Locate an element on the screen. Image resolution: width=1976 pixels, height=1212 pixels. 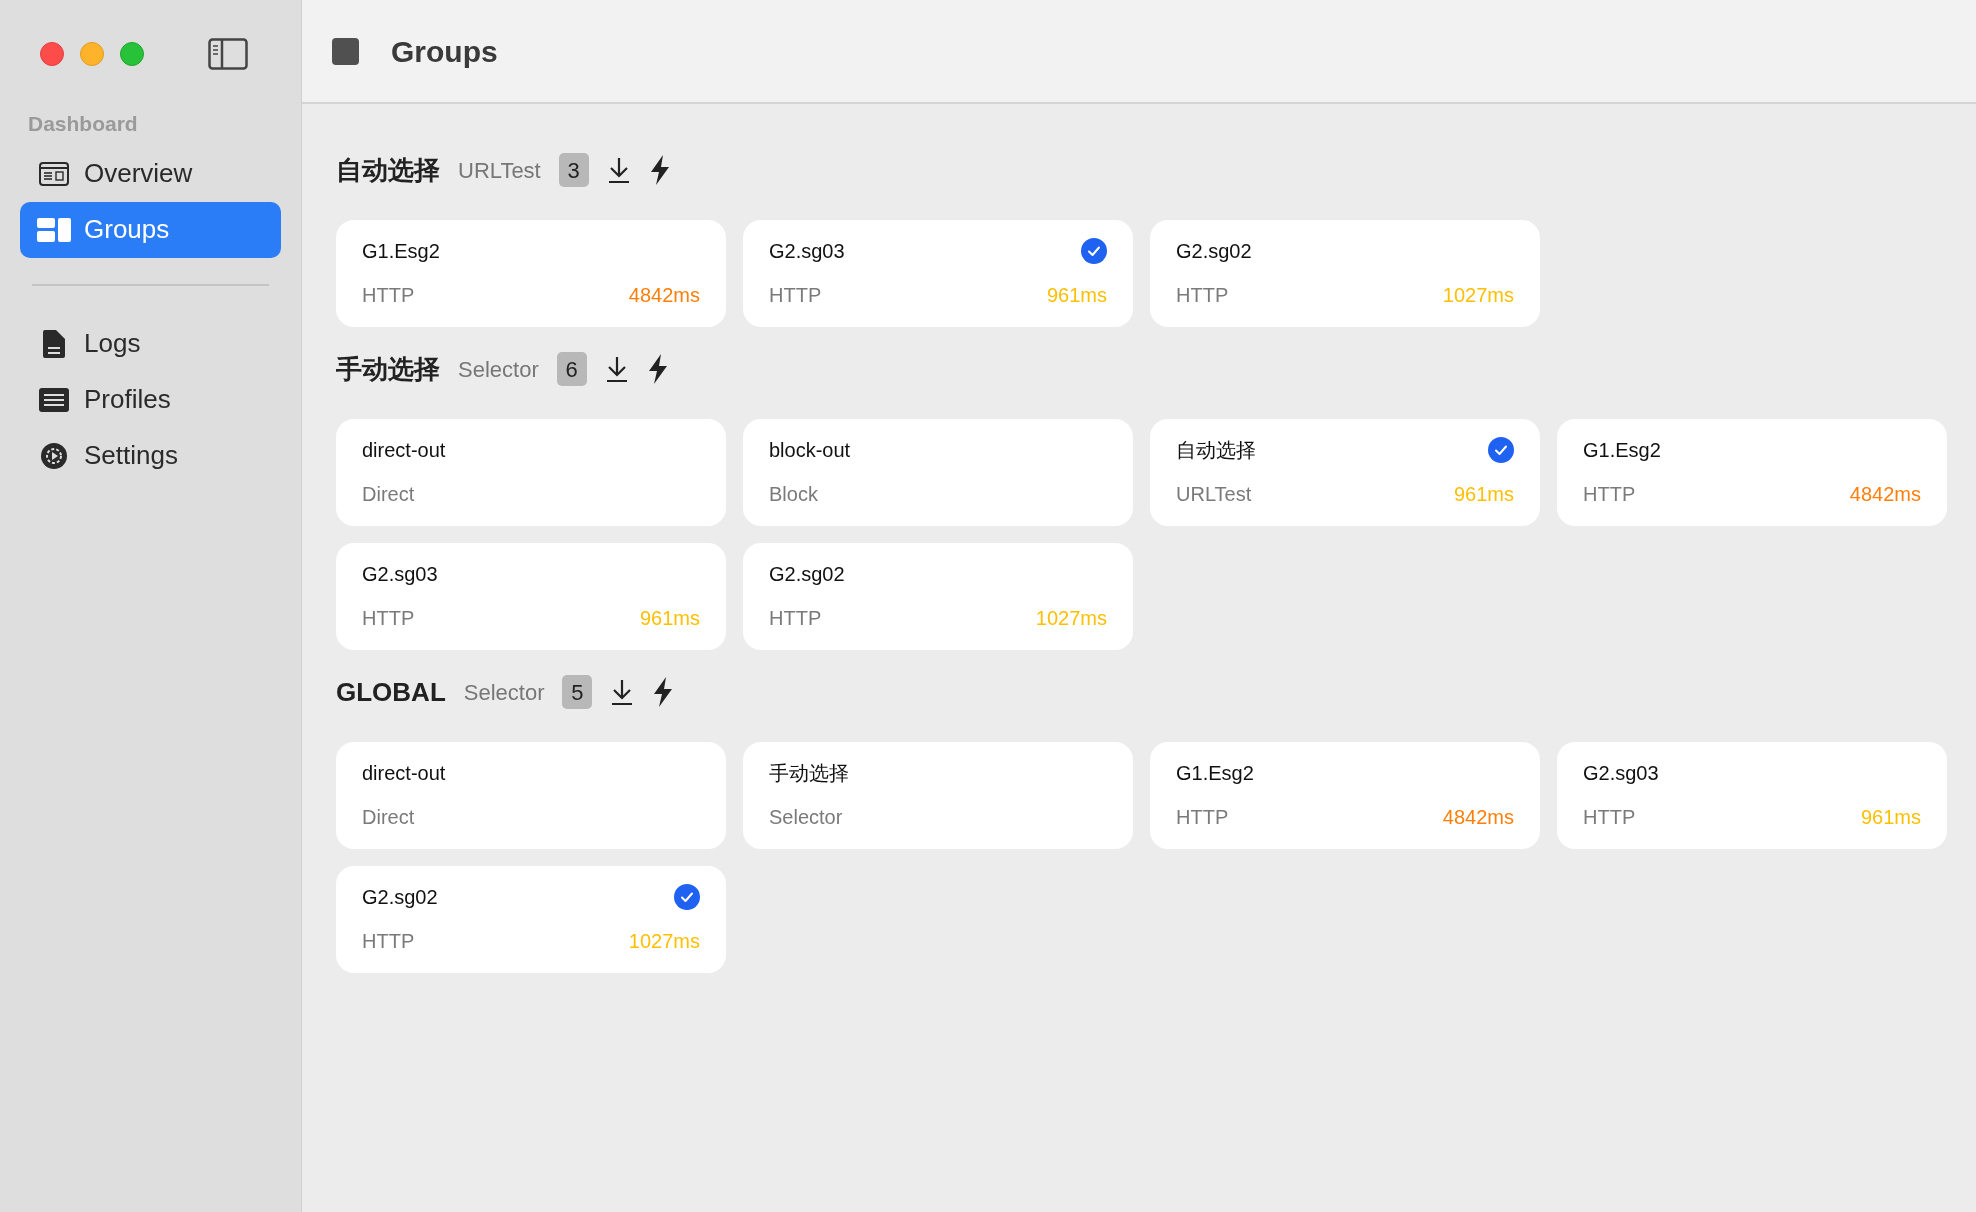
tiles-icon is located at coordinates (54, 229).